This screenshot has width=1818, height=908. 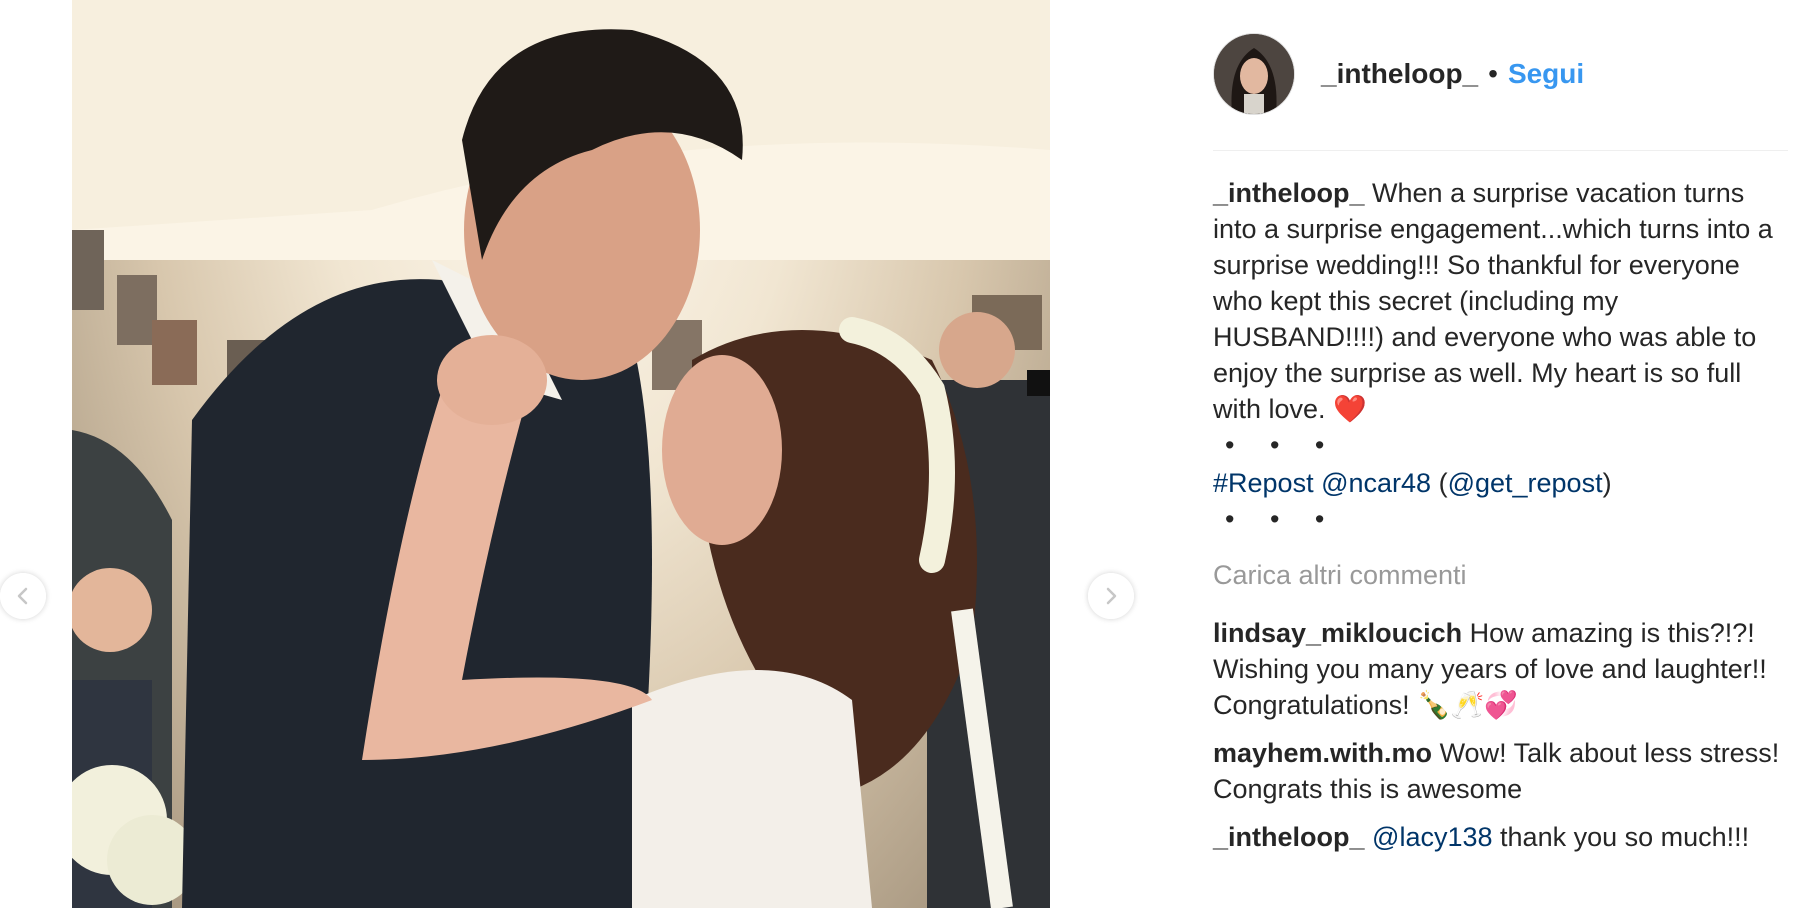 I want to click on caption-username: _intheloop_, so click(x=1289, y=193).